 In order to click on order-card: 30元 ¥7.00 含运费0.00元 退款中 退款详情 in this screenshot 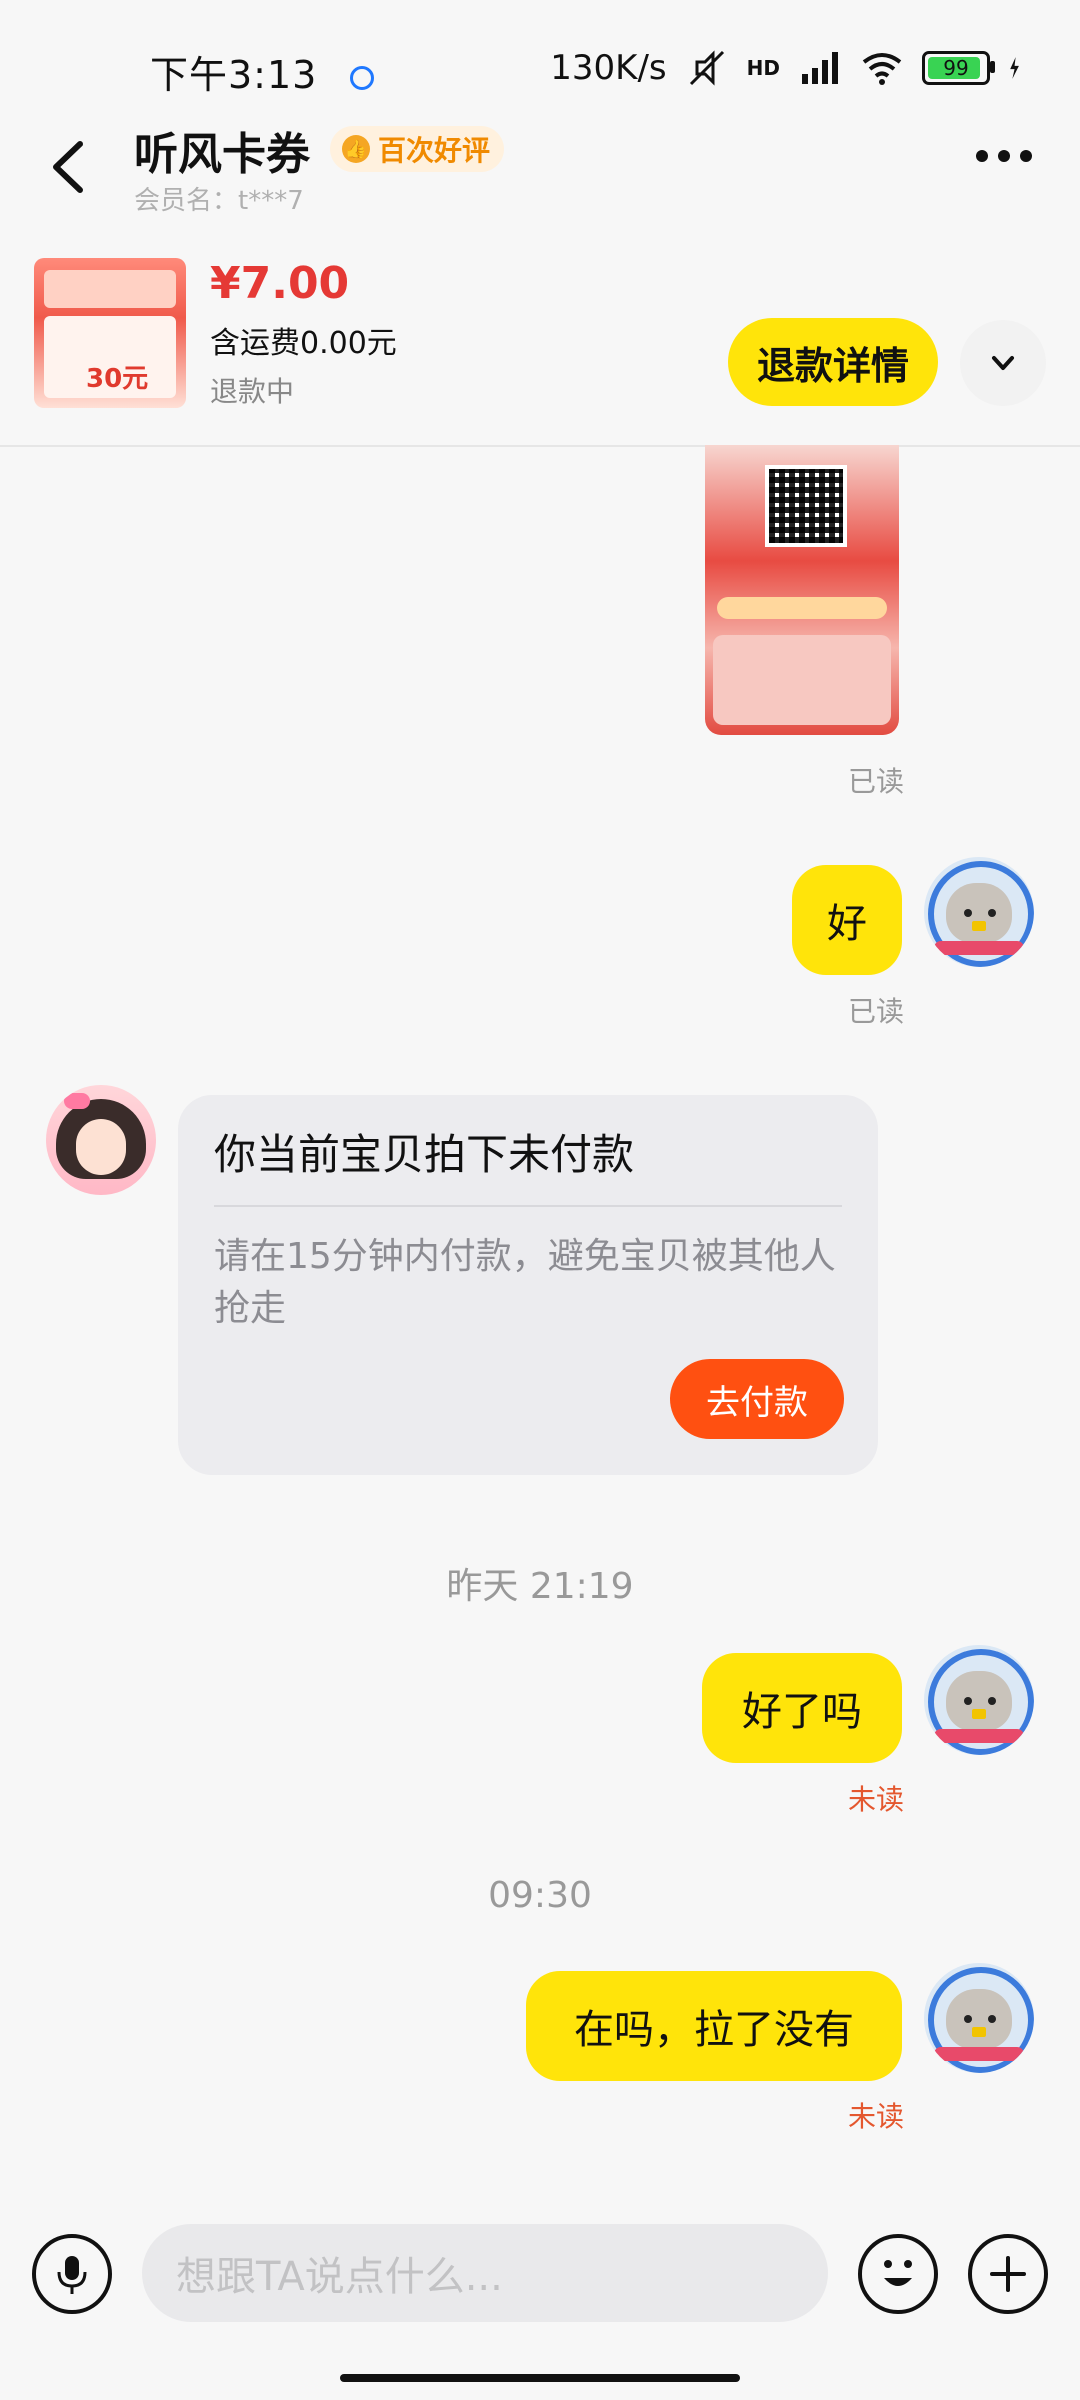, I will do `click(540, 343)`.